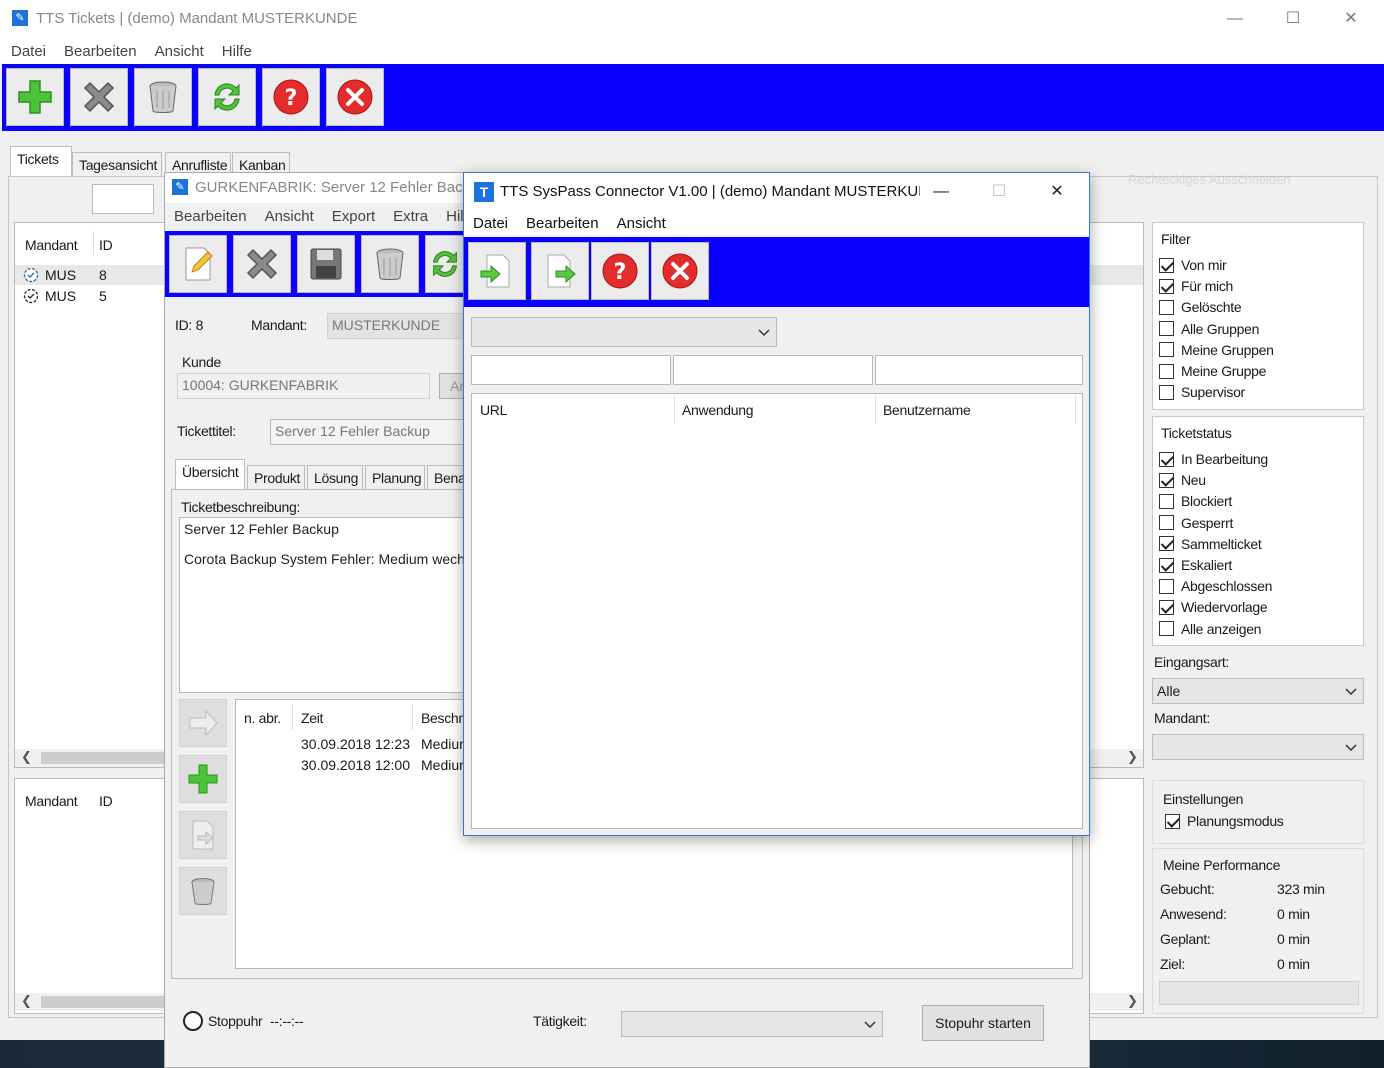 This screenshot has height=1068, width=1384. What do you see at coordinates (203, 779) in the screenshot?
I see `add-entry-button` at bounding box center [203, 779].